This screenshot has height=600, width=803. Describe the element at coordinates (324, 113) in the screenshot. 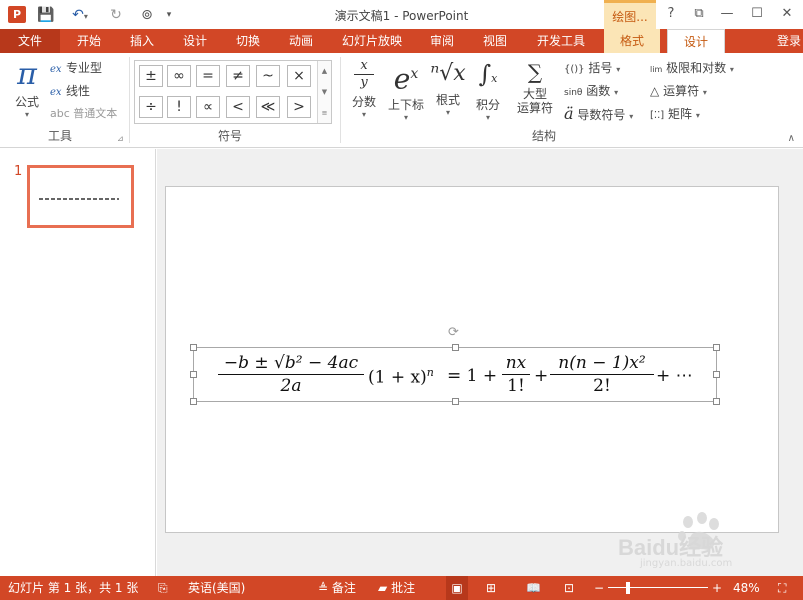

I see `gallery-more-icon: ≡` at that location.